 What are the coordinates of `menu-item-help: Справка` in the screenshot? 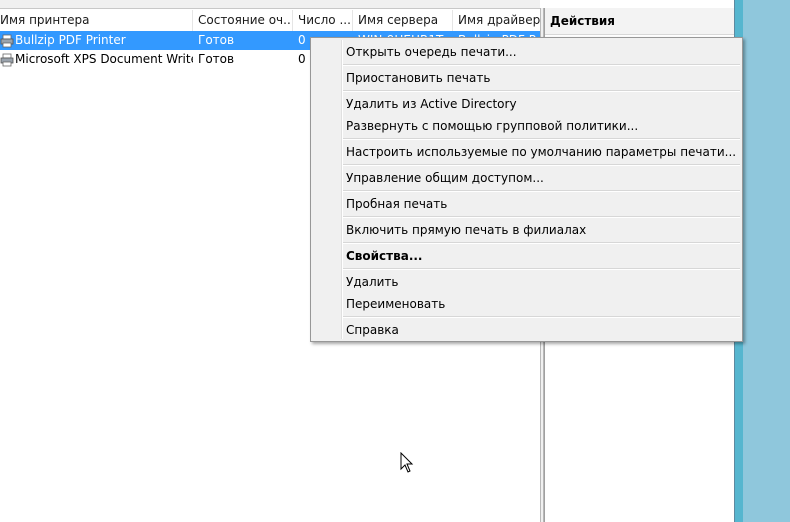 It's located at (526, 330).